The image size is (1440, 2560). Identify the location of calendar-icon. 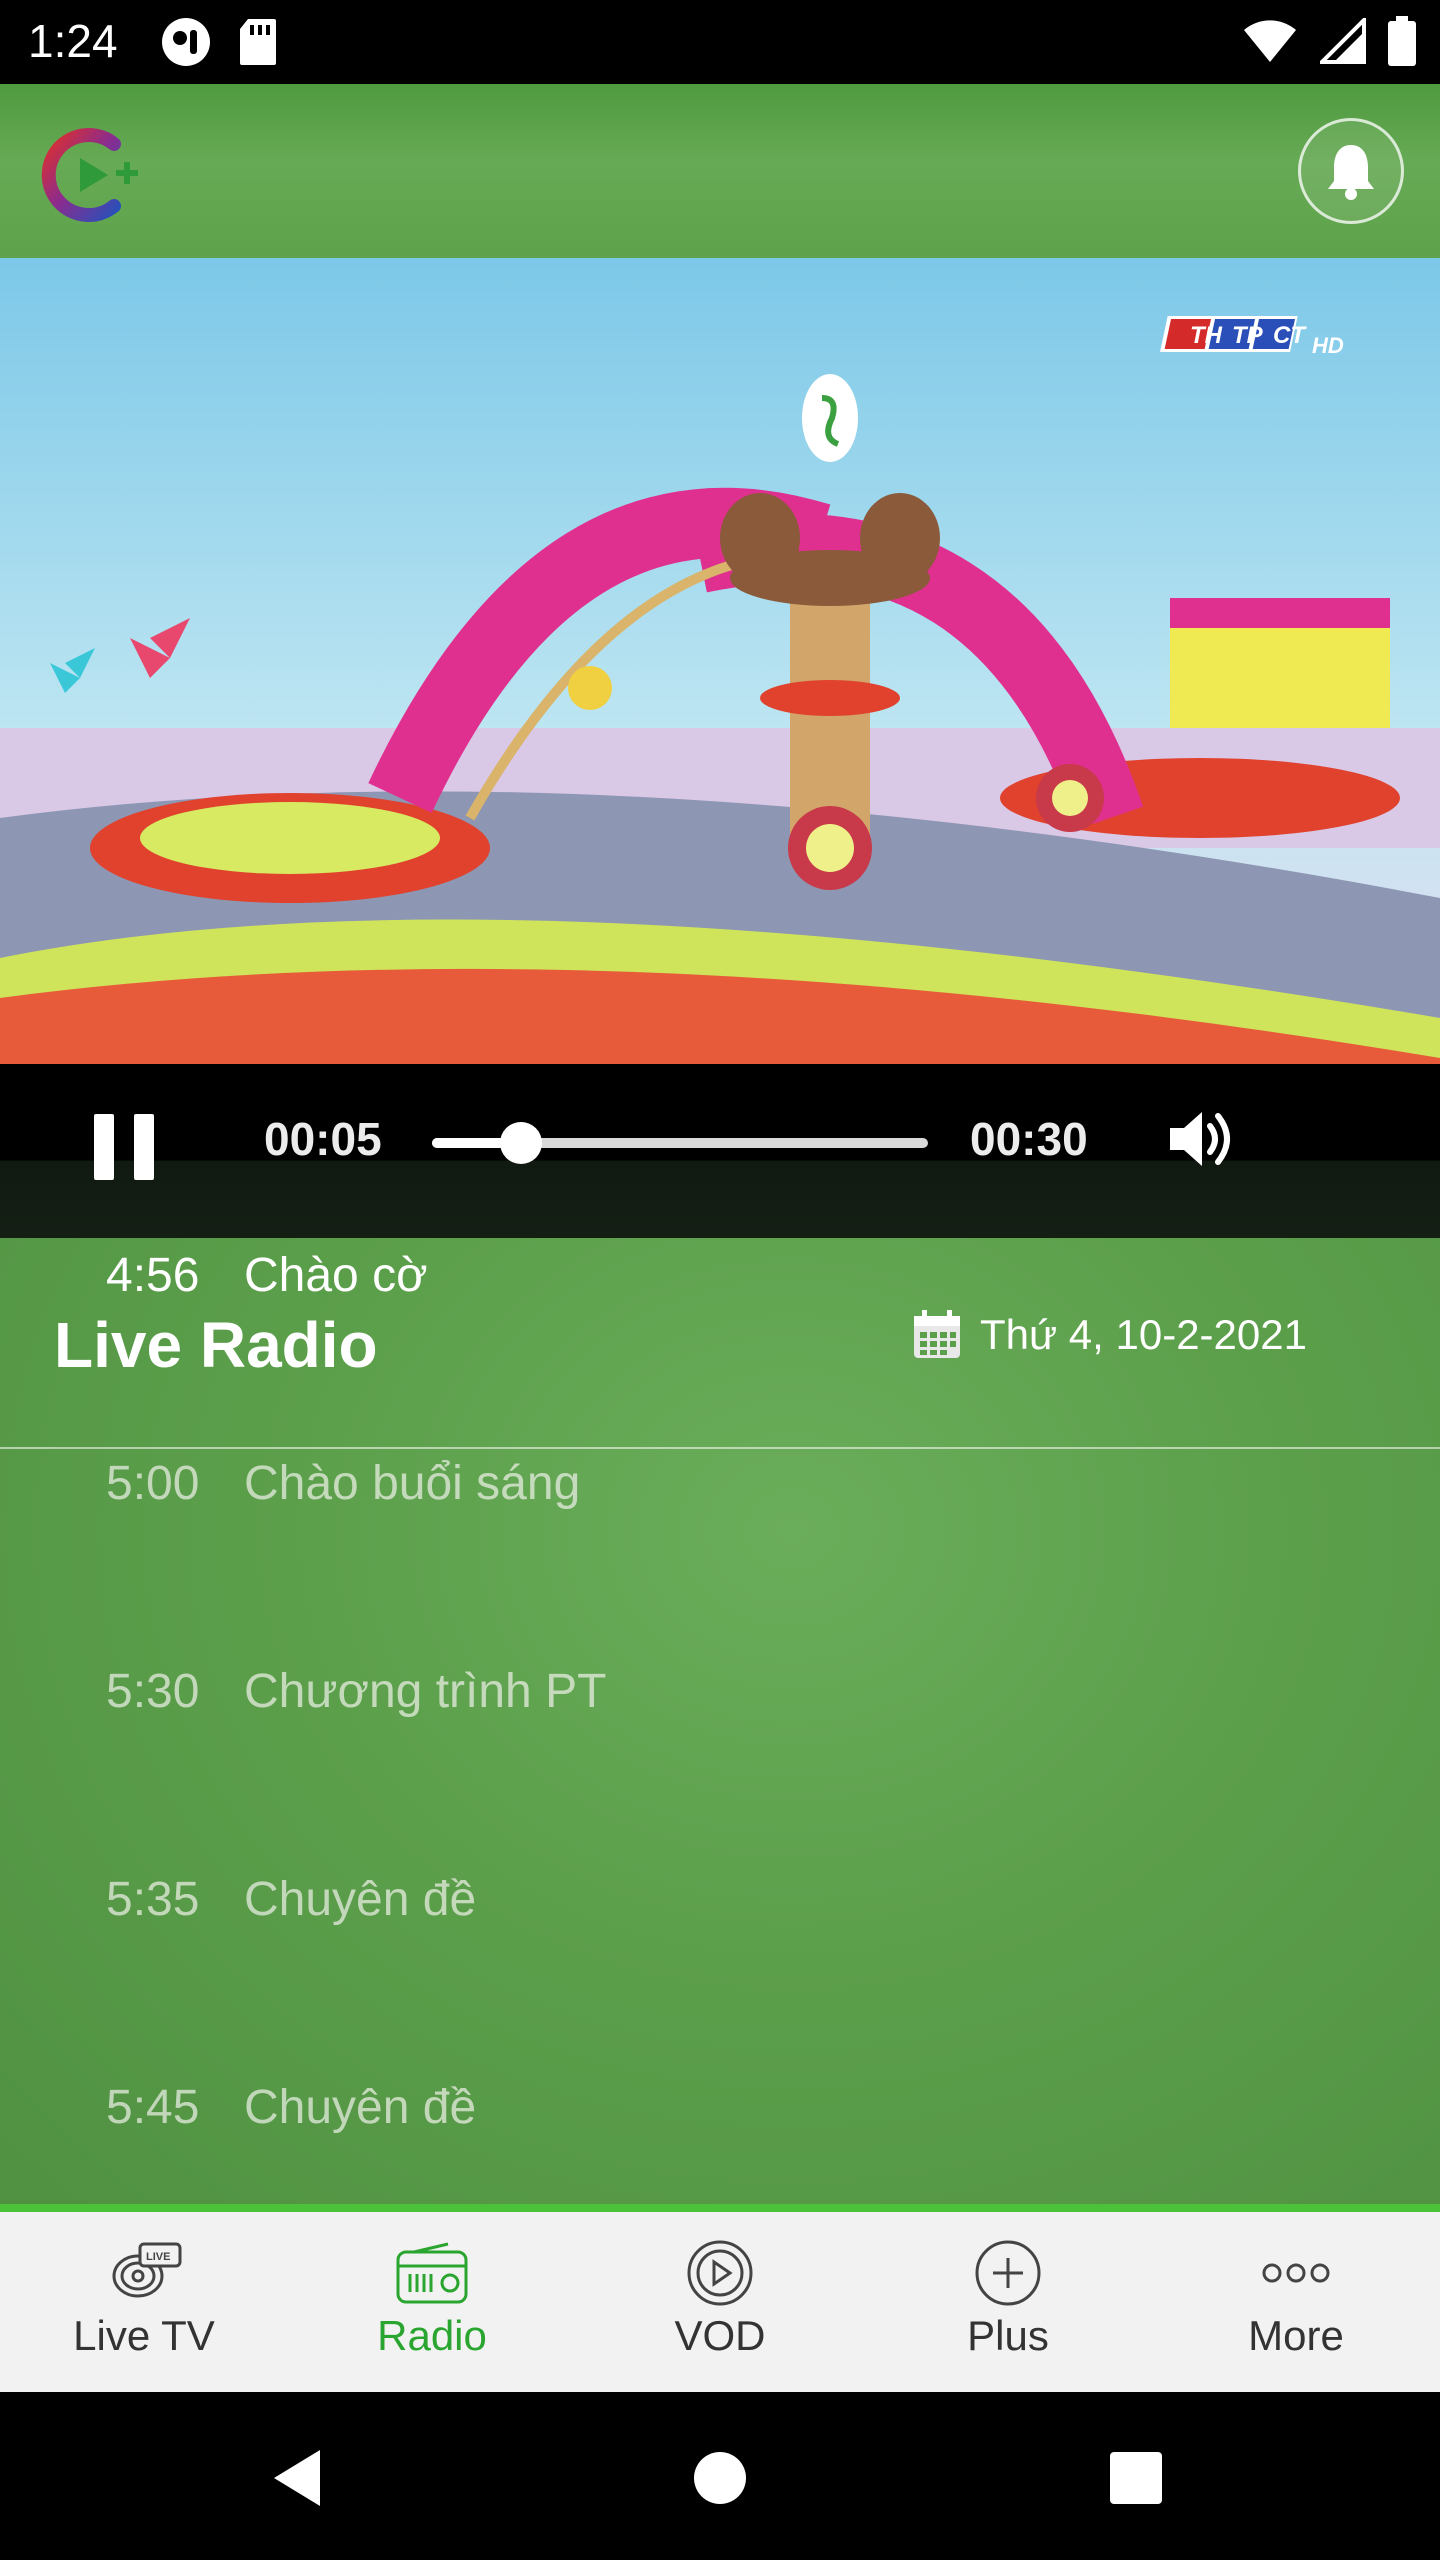
(937, 1334).